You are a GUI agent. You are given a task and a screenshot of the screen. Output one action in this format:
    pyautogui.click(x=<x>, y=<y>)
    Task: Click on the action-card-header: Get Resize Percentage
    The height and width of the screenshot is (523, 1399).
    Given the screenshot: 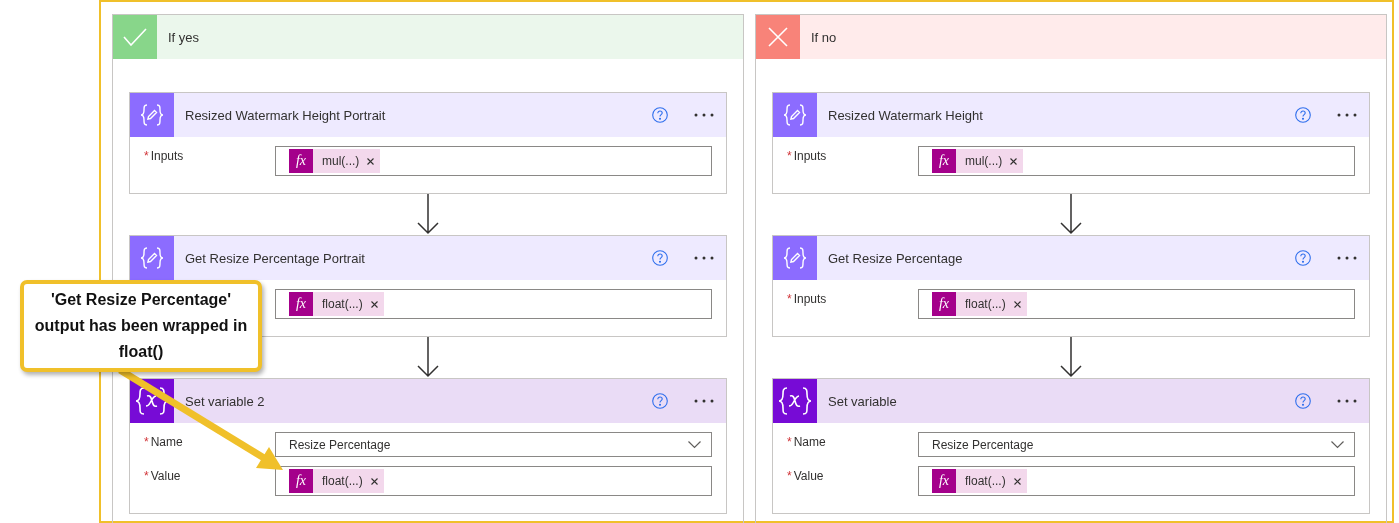 What is the action you would take?
    pyautogui.click(x=1071, y=258)
    